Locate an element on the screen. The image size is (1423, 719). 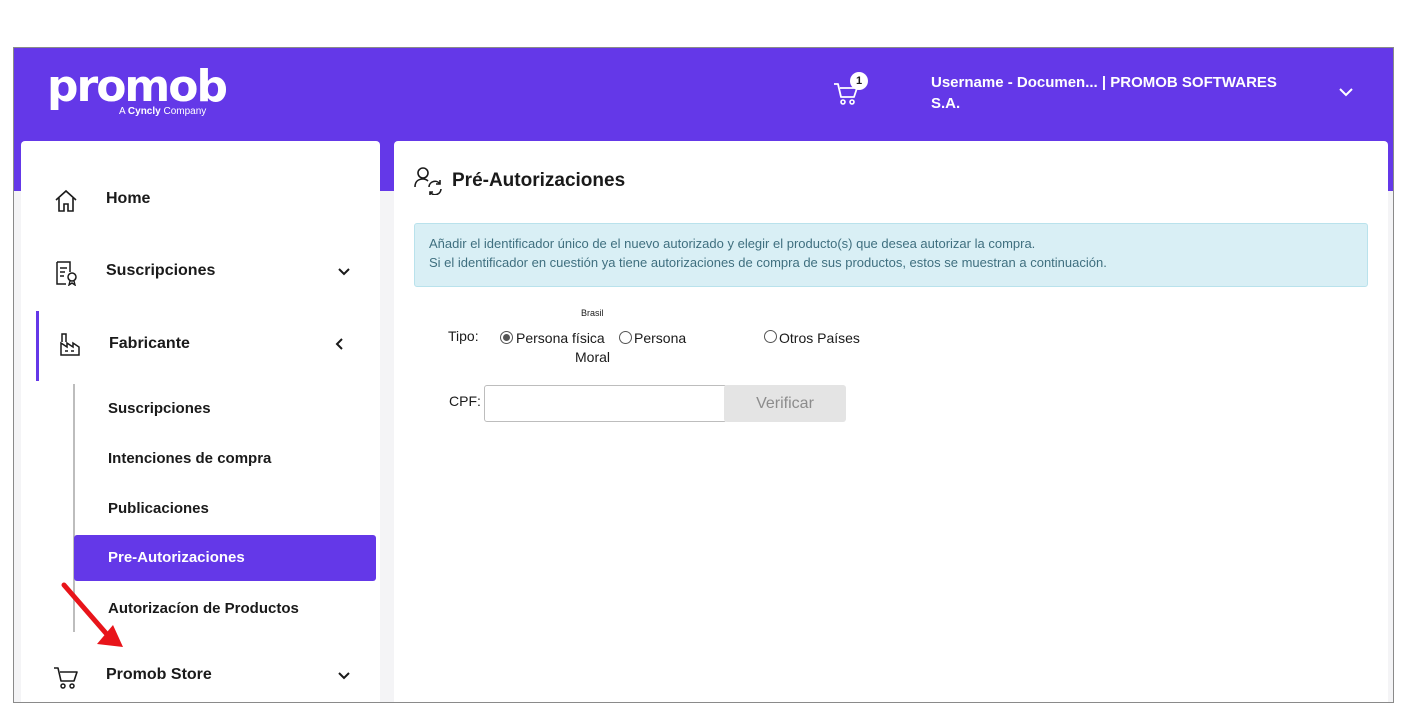
radio-persona-moral-label-cont: Moral is located at coordinates (593, 357).